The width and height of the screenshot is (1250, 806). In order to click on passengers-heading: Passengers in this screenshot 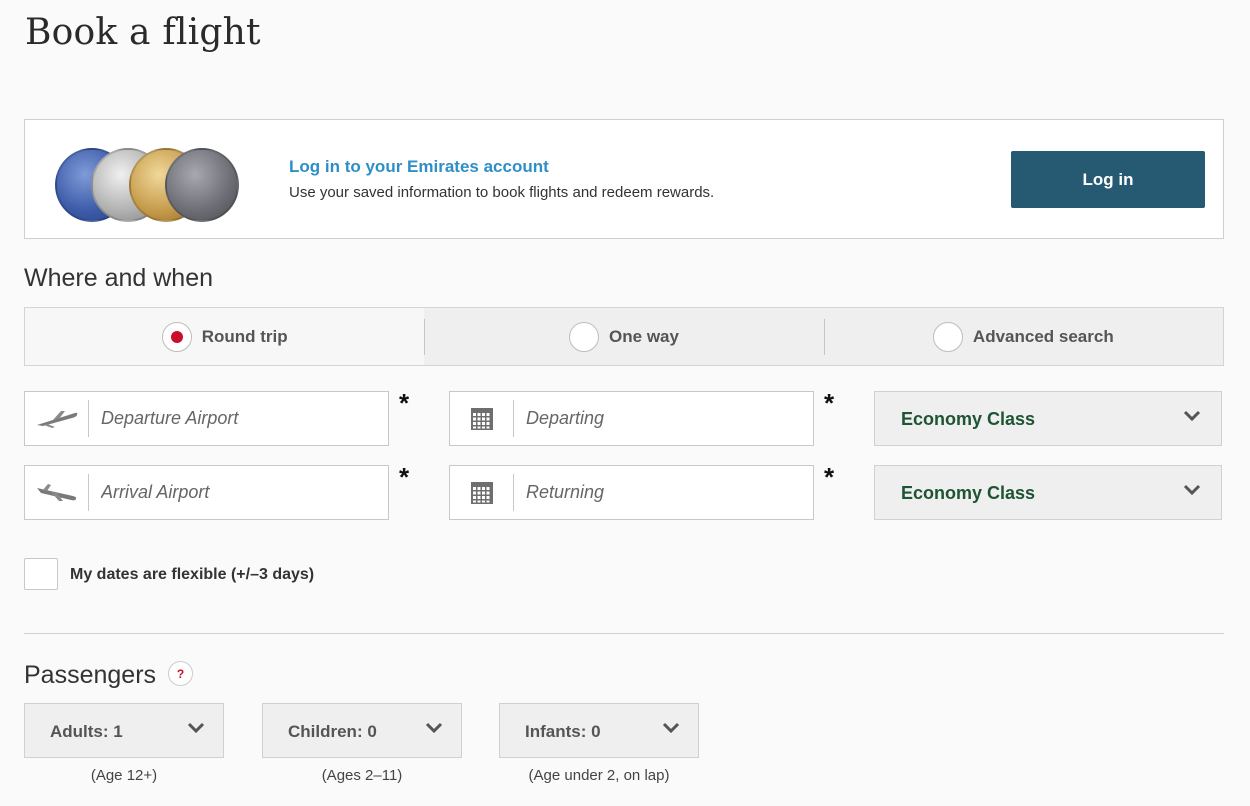, I will do `click(90, 675)`.